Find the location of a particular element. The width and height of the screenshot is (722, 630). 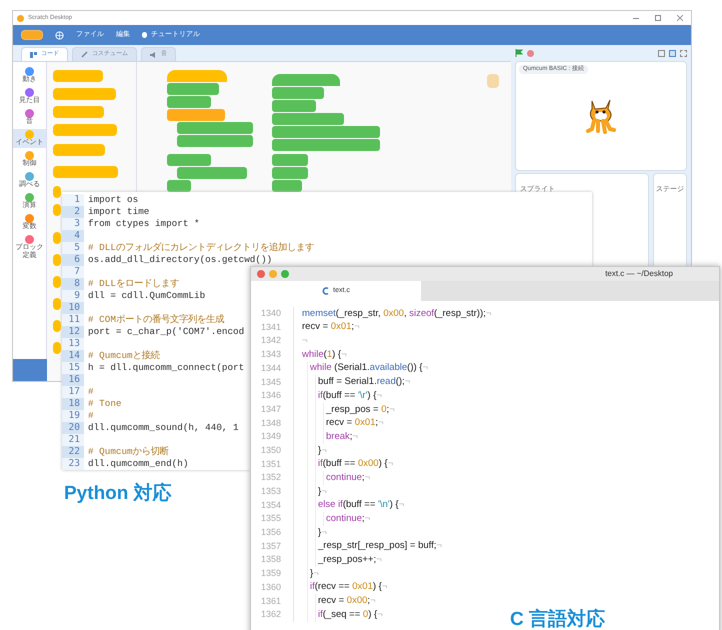

line-number: 1345 is located at coordinates (271, 382).